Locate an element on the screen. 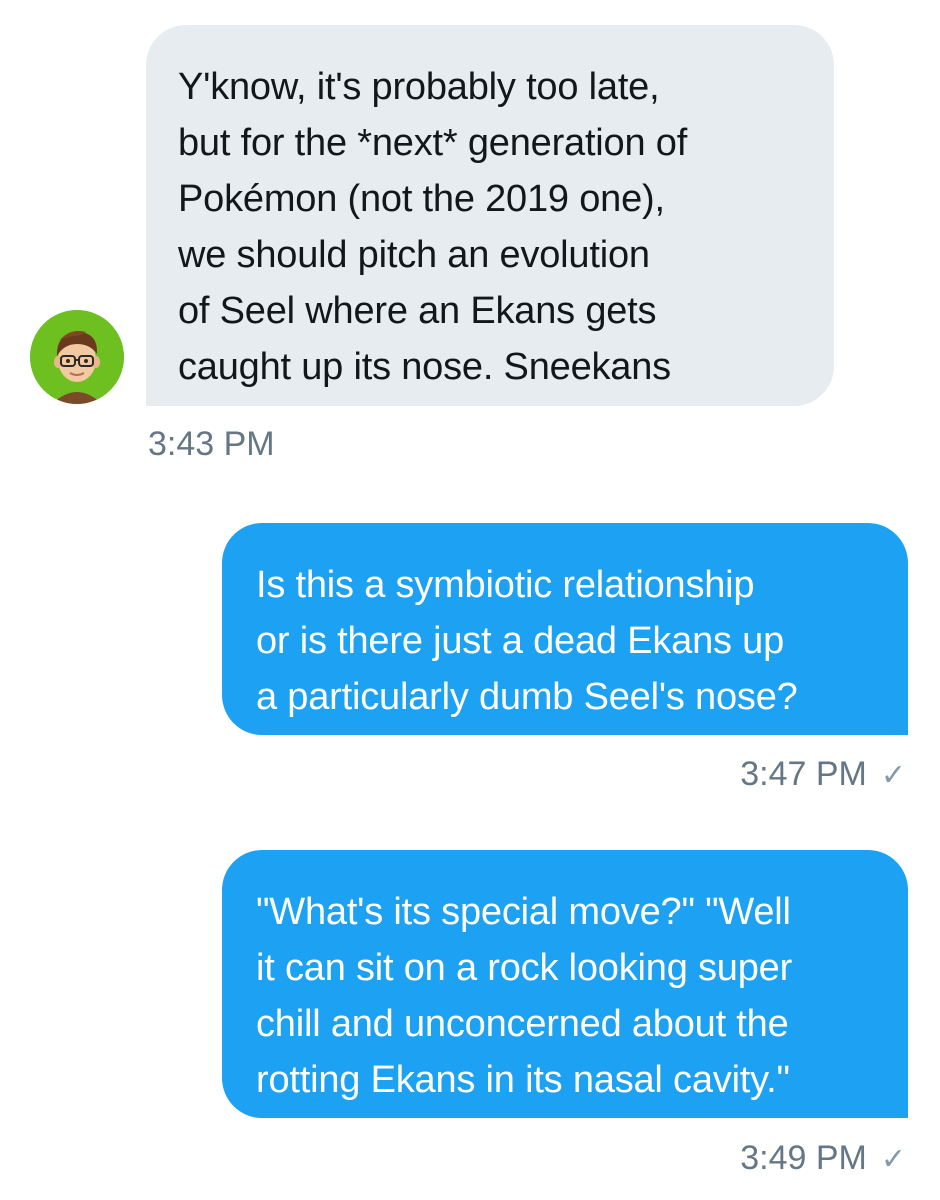 Image resolution: width=940 pixels, height=1200 pixels. message-text-line: we should pitch an evolution is located at coordinates (414, 255).